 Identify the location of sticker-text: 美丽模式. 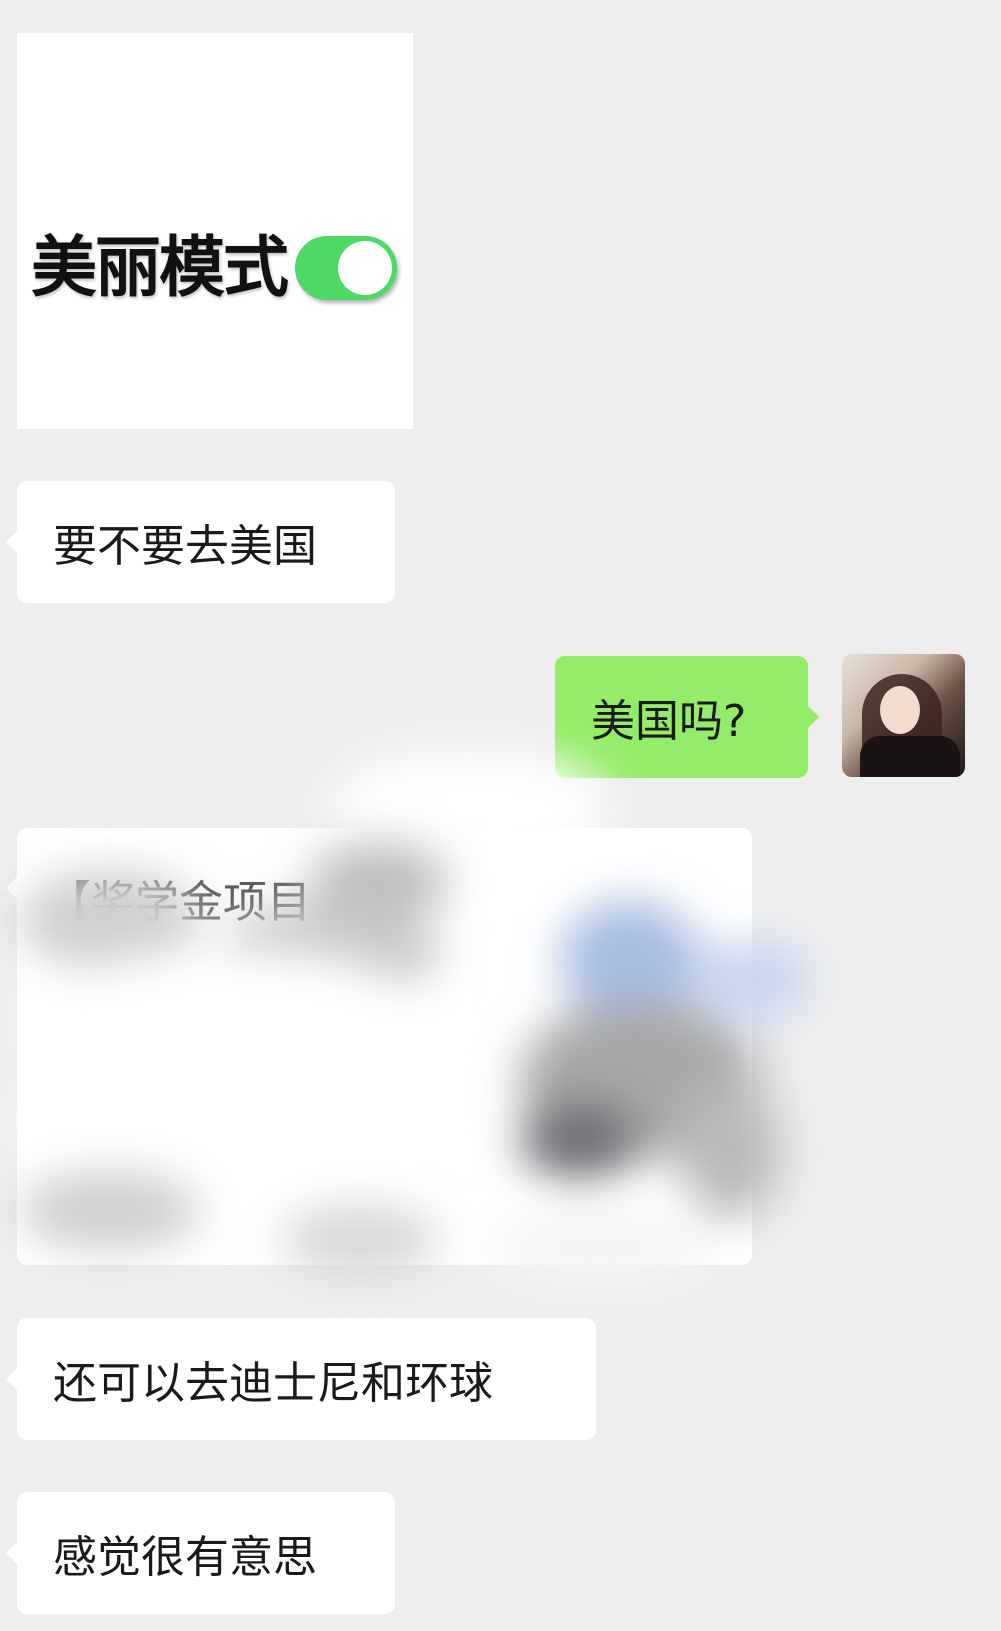
(160, 267).